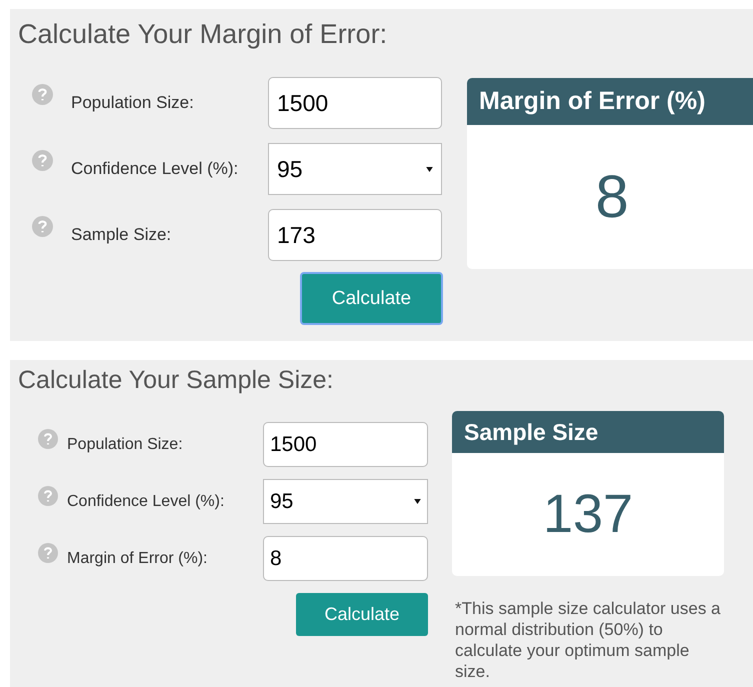  What do you see at coordinates (588, 640) in the screenshot?
I see `footnote: *This sample size calculator uses a normal distribution (50%) to calculate your optimum sample size.` at bounding box center [588, 640].